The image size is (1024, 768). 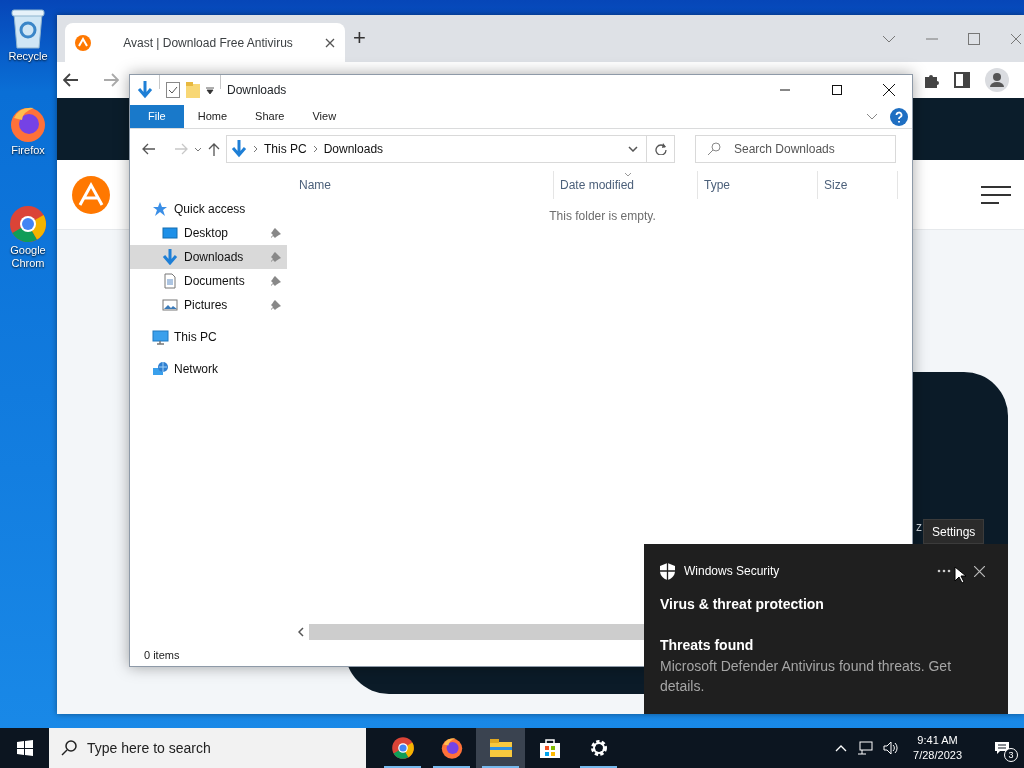 I want to click on ribbon-tab: File, so click(x=157, y=116).